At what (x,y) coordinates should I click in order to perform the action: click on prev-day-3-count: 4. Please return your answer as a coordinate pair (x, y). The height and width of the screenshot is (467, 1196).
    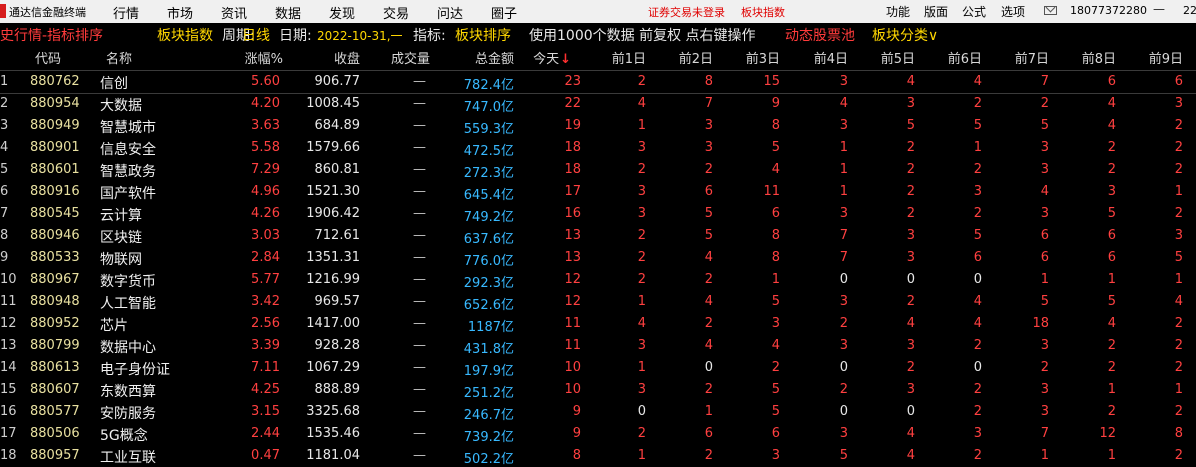
    Looking at the image, I should click on (775, 345).